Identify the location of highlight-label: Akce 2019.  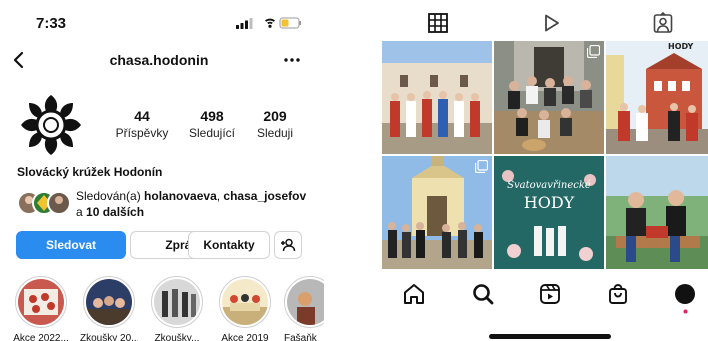
(245, 337).